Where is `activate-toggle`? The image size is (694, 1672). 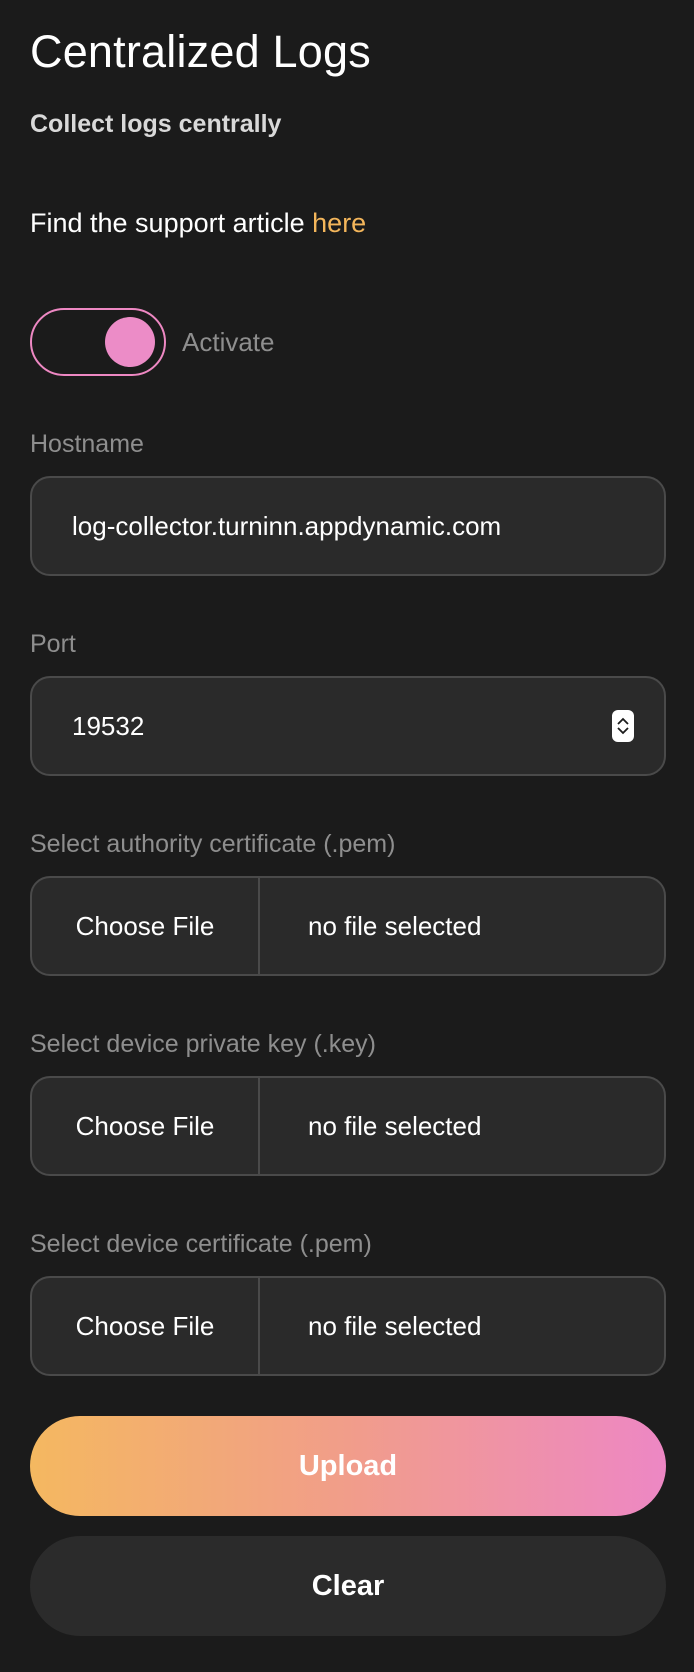
activate-toggle is located at coordinates (98, 342).